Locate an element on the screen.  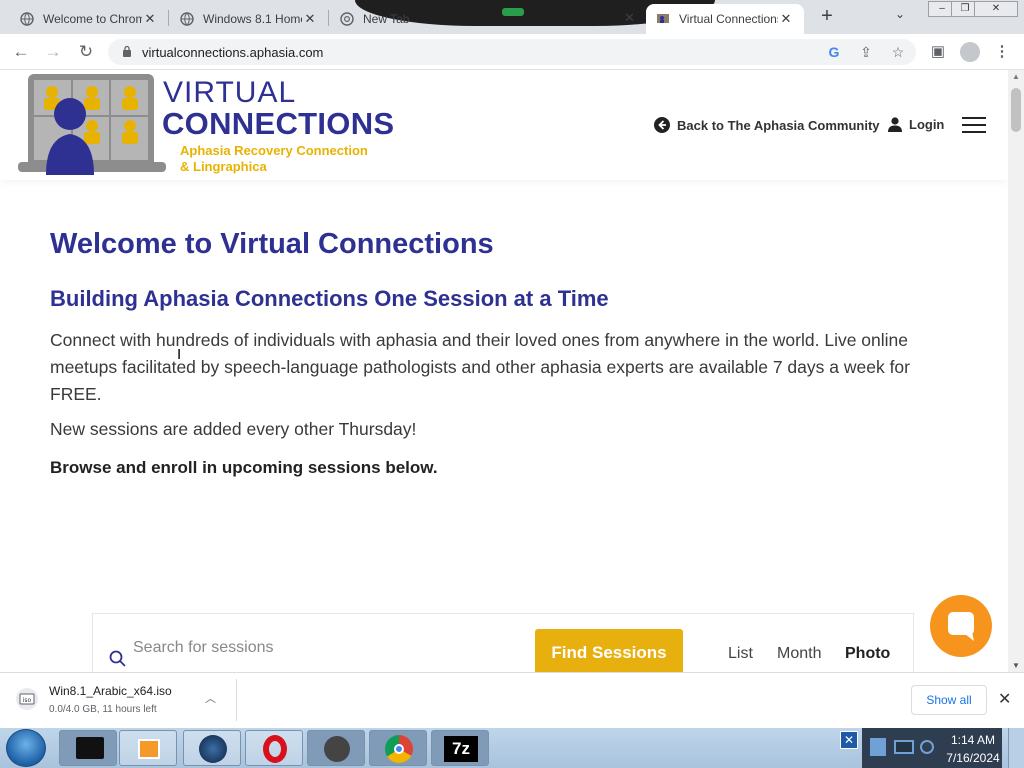
reload-icon: ↻ is located at coordinates (86, 52).